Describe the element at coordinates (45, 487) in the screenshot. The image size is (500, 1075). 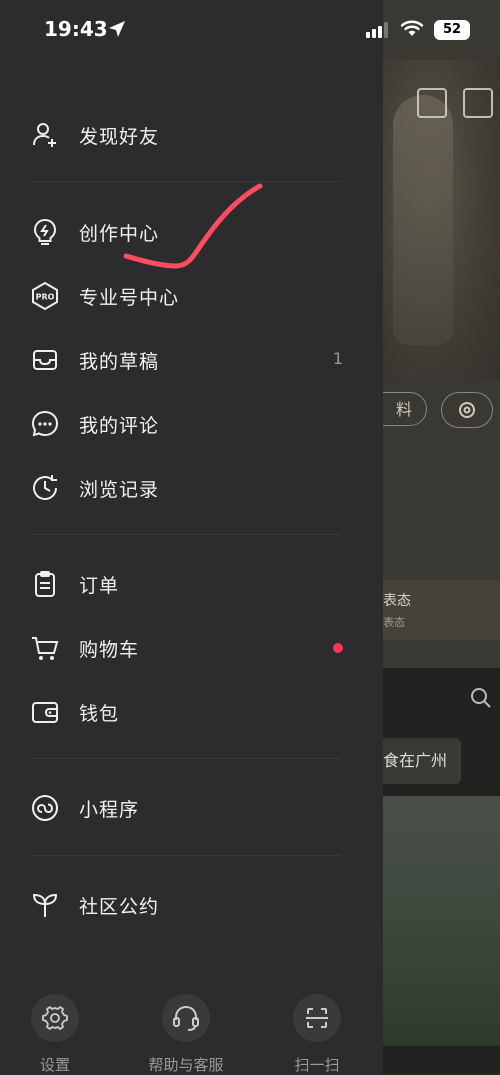
I see `history-clock-icon` at that location.